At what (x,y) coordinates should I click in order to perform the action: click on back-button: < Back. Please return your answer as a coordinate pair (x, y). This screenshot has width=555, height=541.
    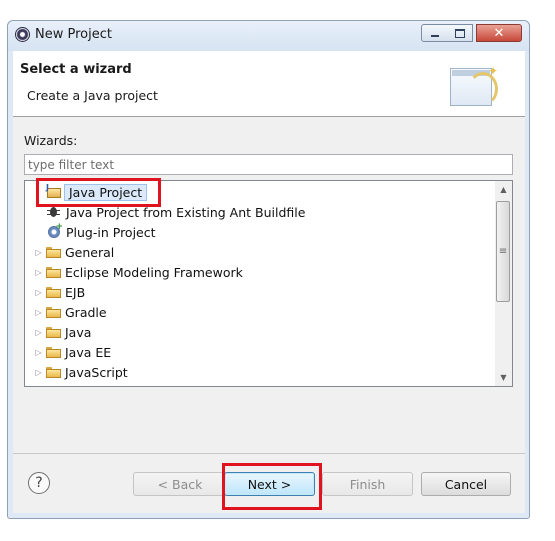
    Looking at the image, I should click on (180, 484).